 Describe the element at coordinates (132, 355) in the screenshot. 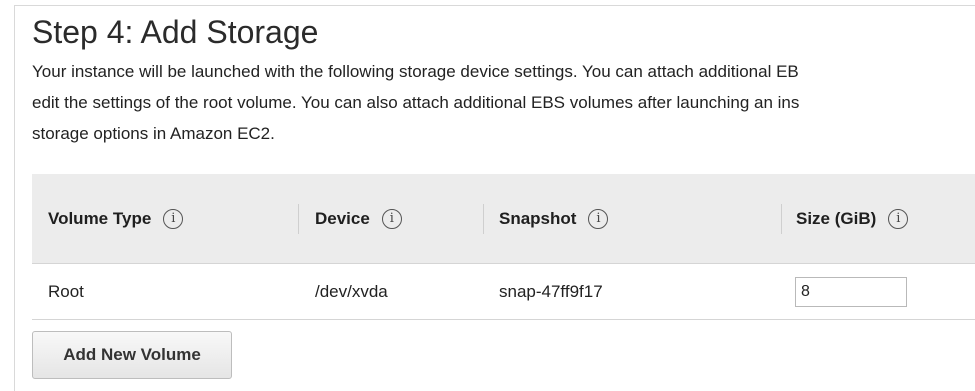

I see `add-new-volume-button: Add New Volume` at that location.